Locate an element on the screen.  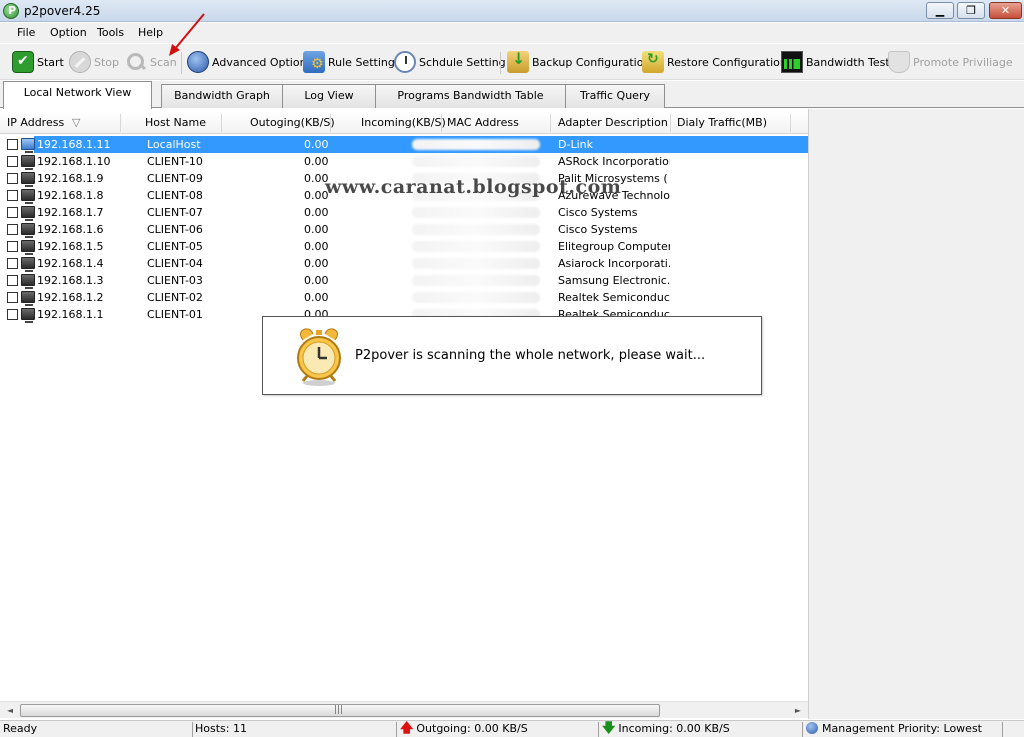
tab-bandwidth-graph: Bandwidth Graph is located at coordinates (222, 96).